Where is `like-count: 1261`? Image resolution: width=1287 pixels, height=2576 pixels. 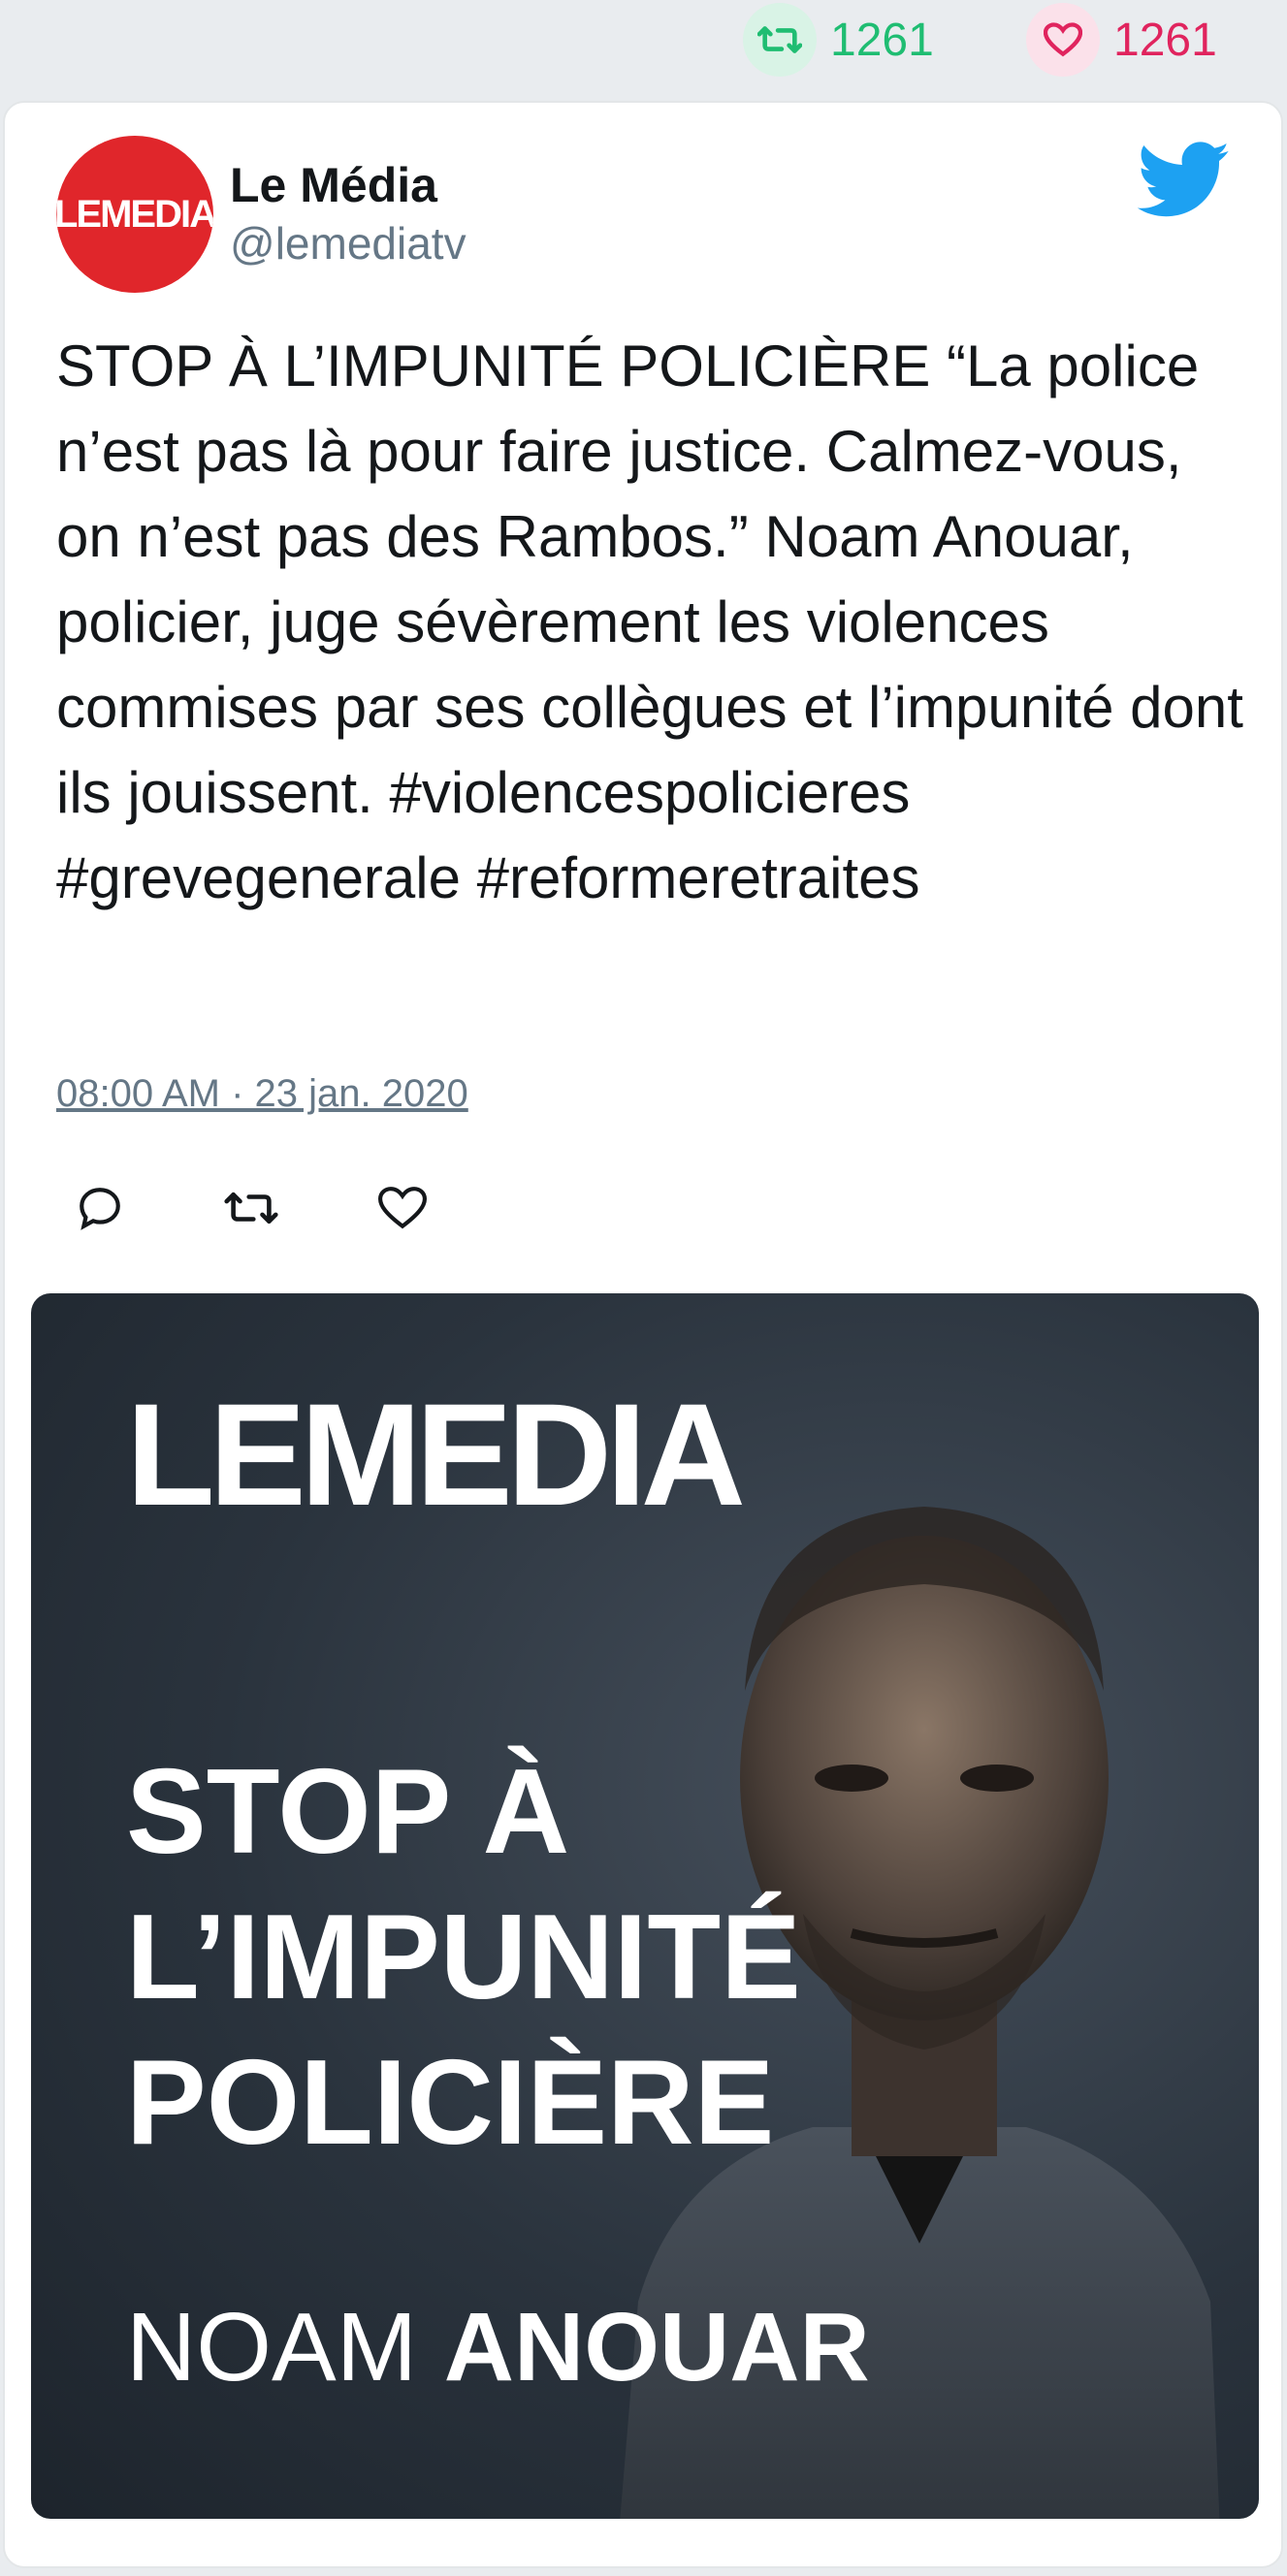
like-count: 1261 is located at coordinates (1165, 40).